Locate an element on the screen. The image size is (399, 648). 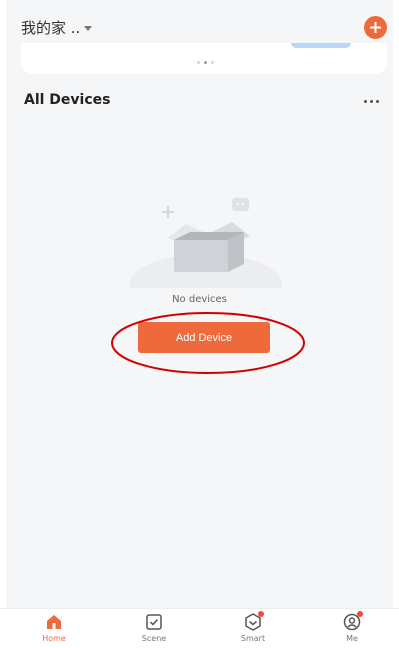
section-title: All Devices is located at coordinates (67, 100).